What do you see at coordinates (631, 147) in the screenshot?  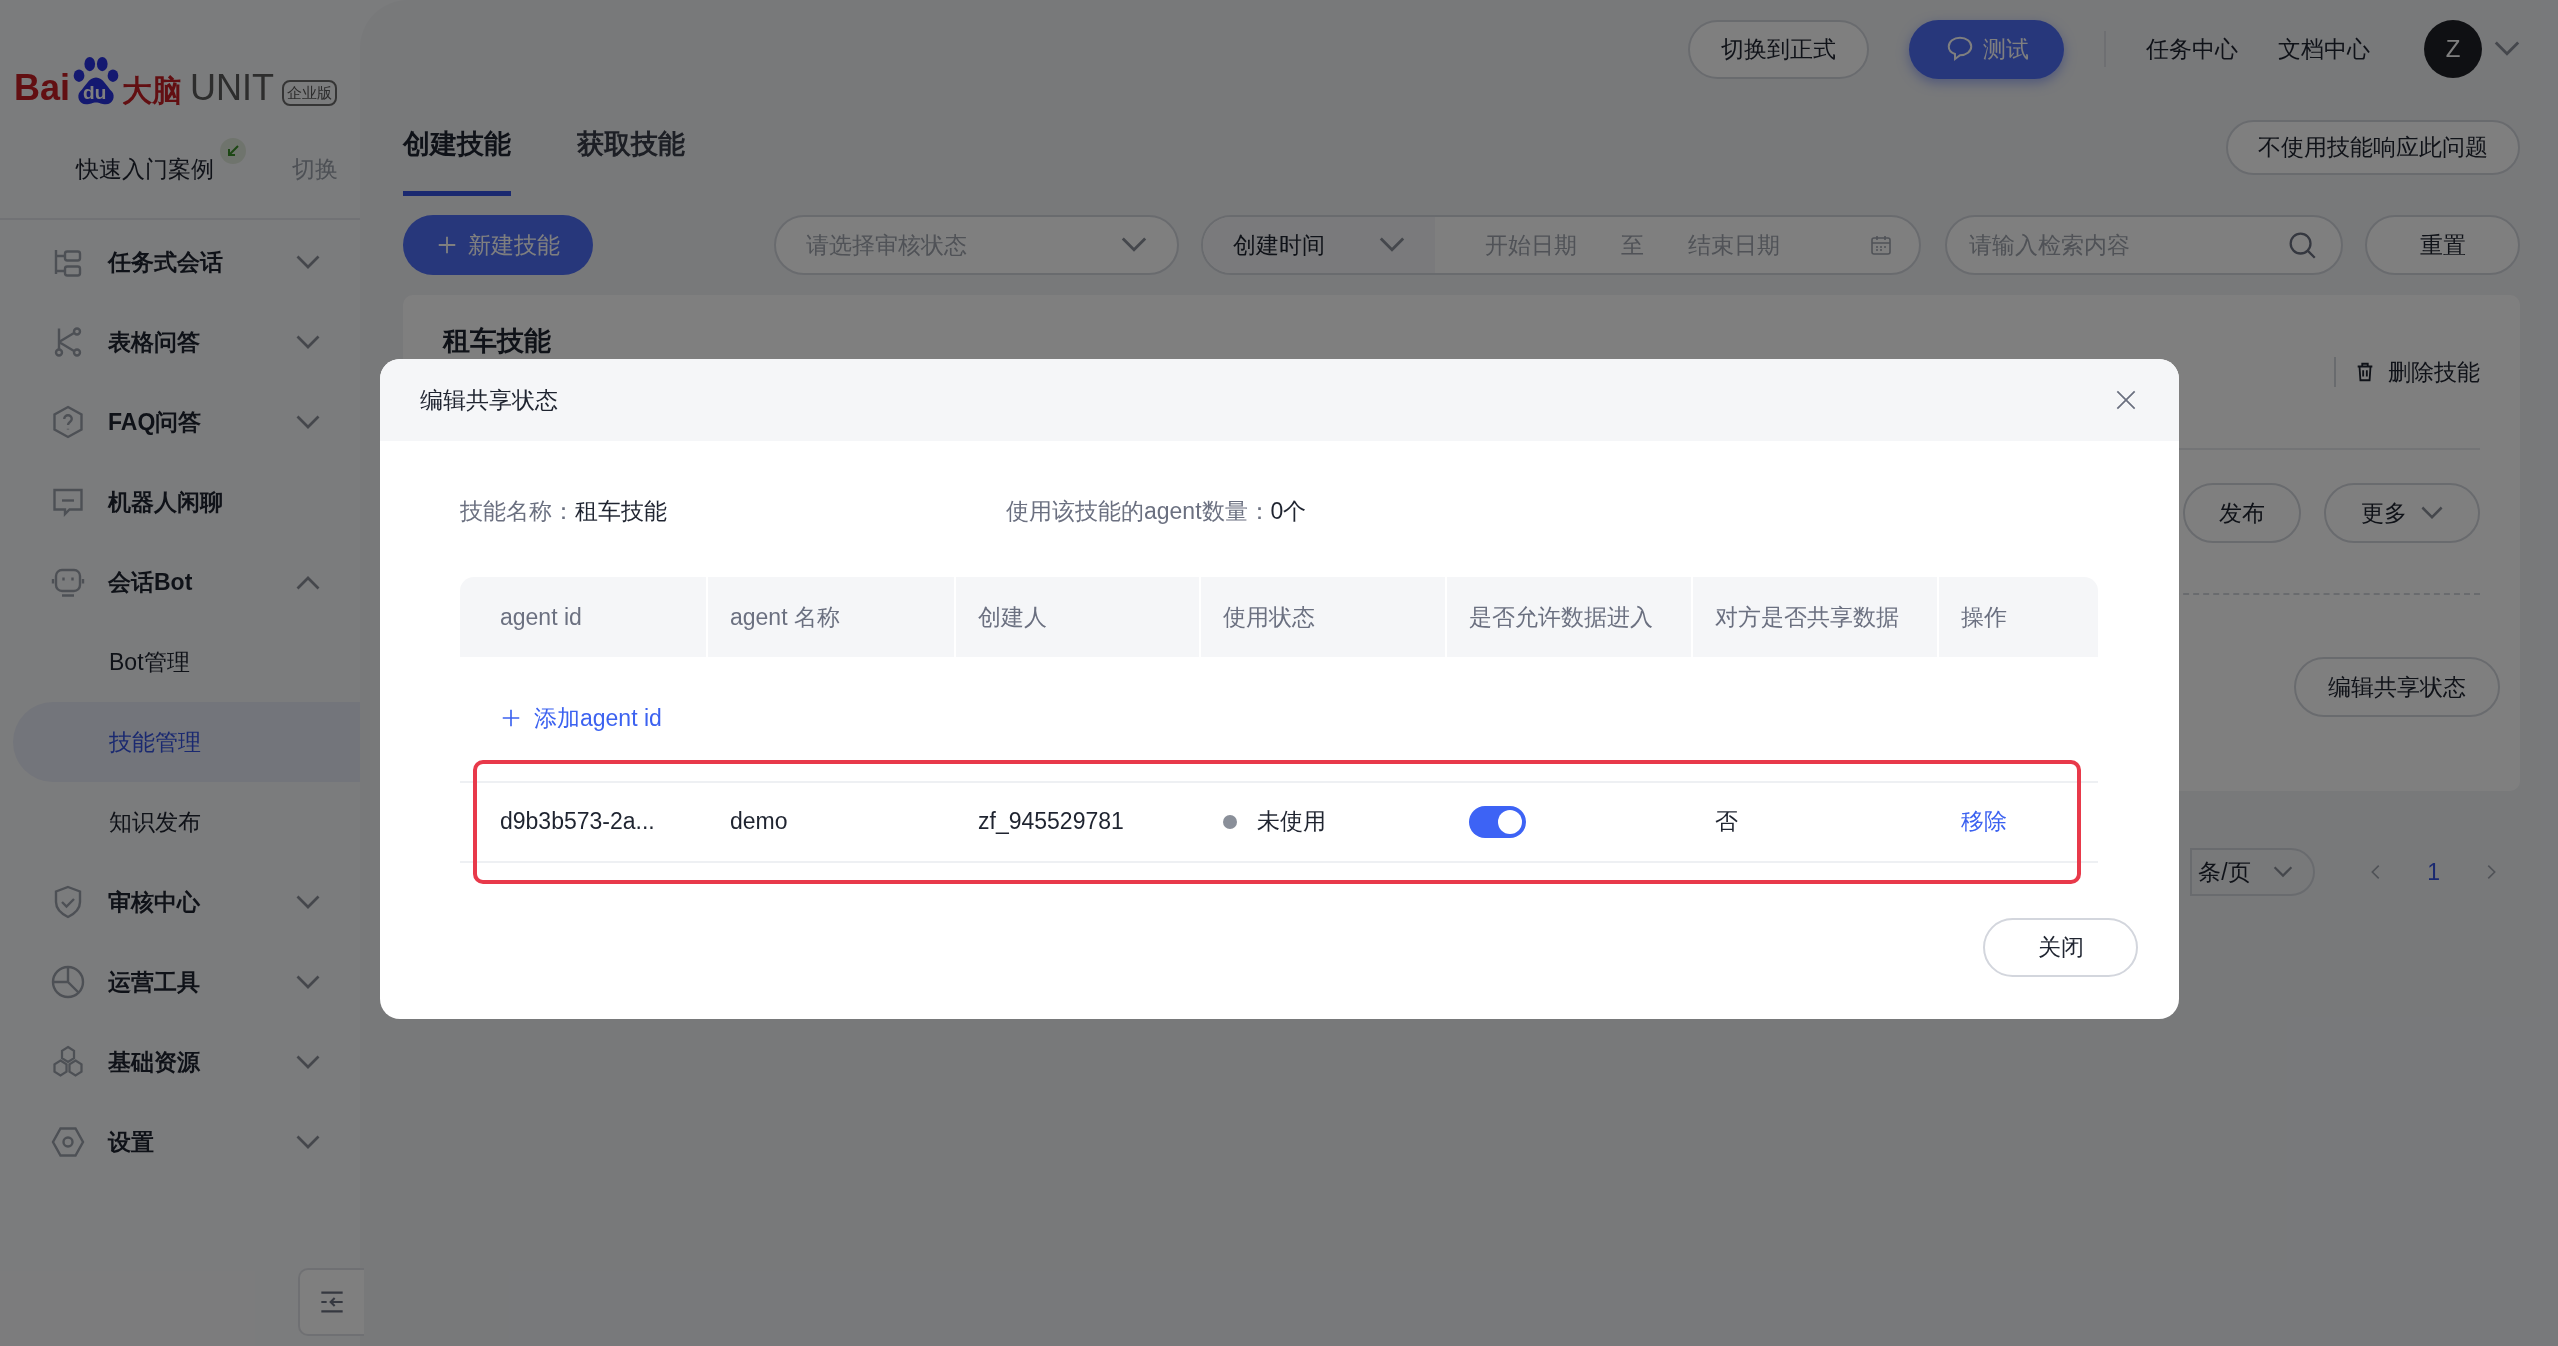 I see `tab: 获取技能` at bounding box center [631, 147].